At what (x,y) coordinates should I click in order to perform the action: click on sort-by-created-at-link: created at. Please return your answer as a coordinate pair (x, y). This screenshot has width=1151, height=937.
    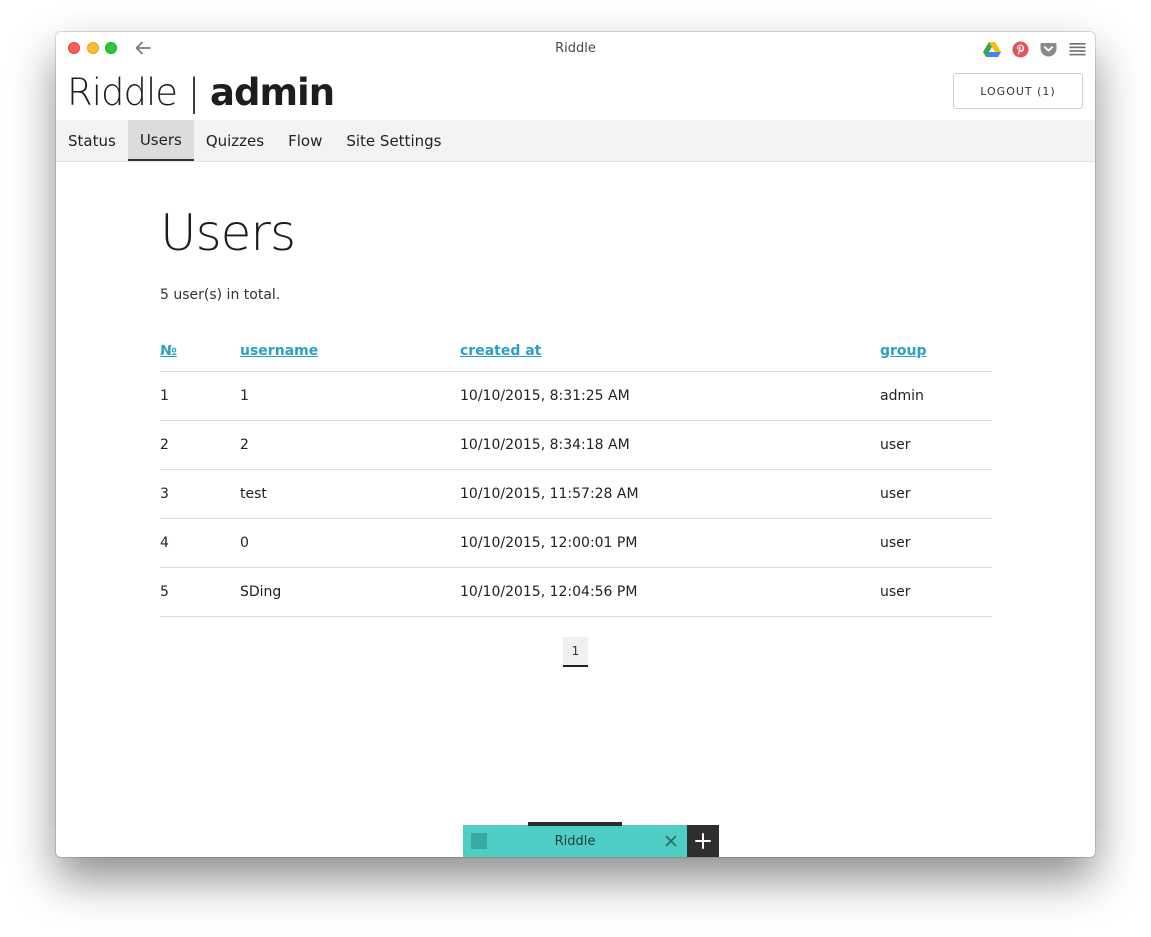
    Looking at the image, I should click on (500, 351).